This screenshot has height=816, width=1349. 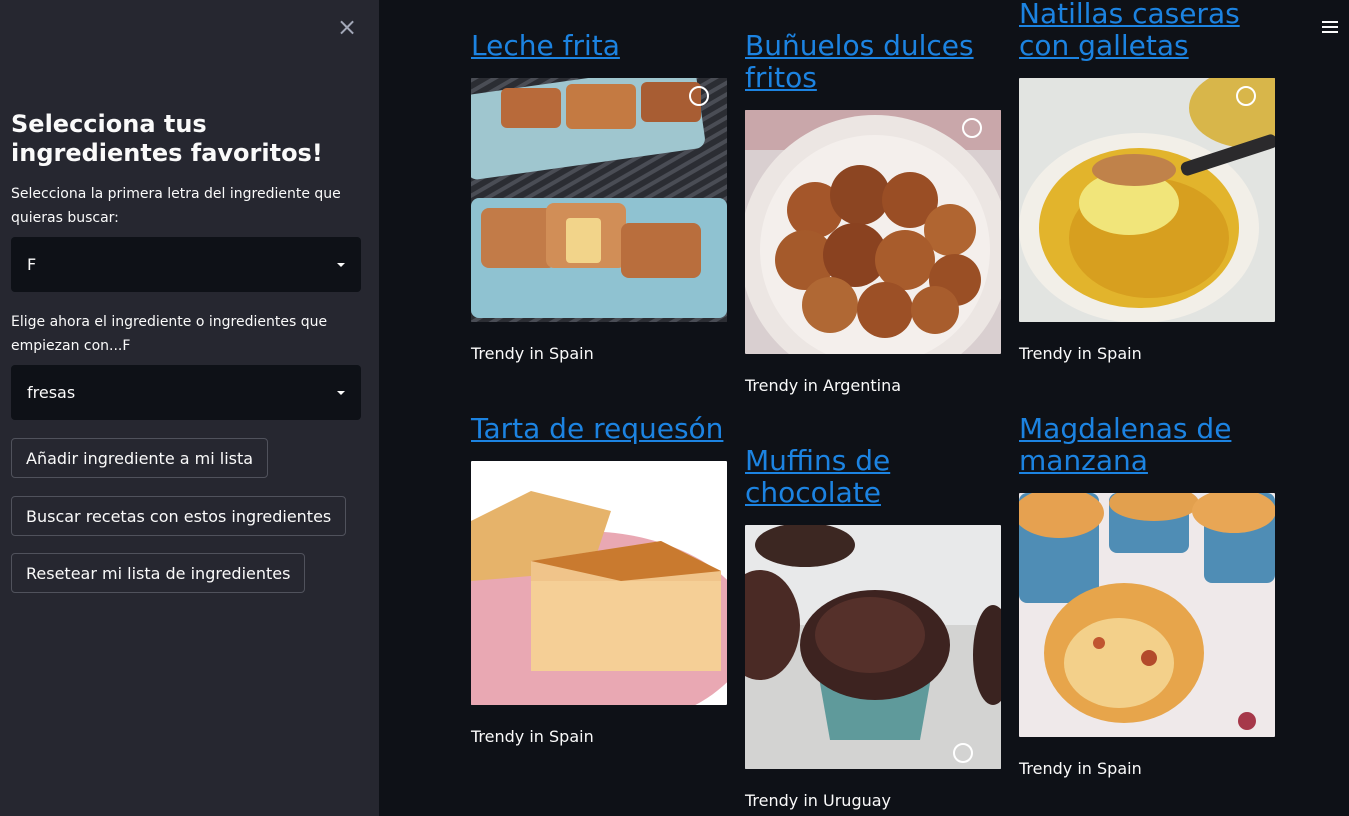 What do you see at coordinates (1147, 445) in the screenshot?
I see `recipe-title-link: Magdalenas de manzana` at bounding box center [1147, 445].